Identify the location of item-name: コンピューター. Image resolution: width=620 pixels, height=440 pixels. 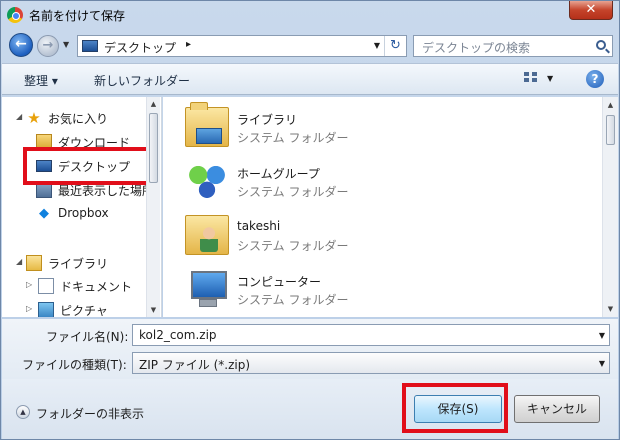
(279, 282).